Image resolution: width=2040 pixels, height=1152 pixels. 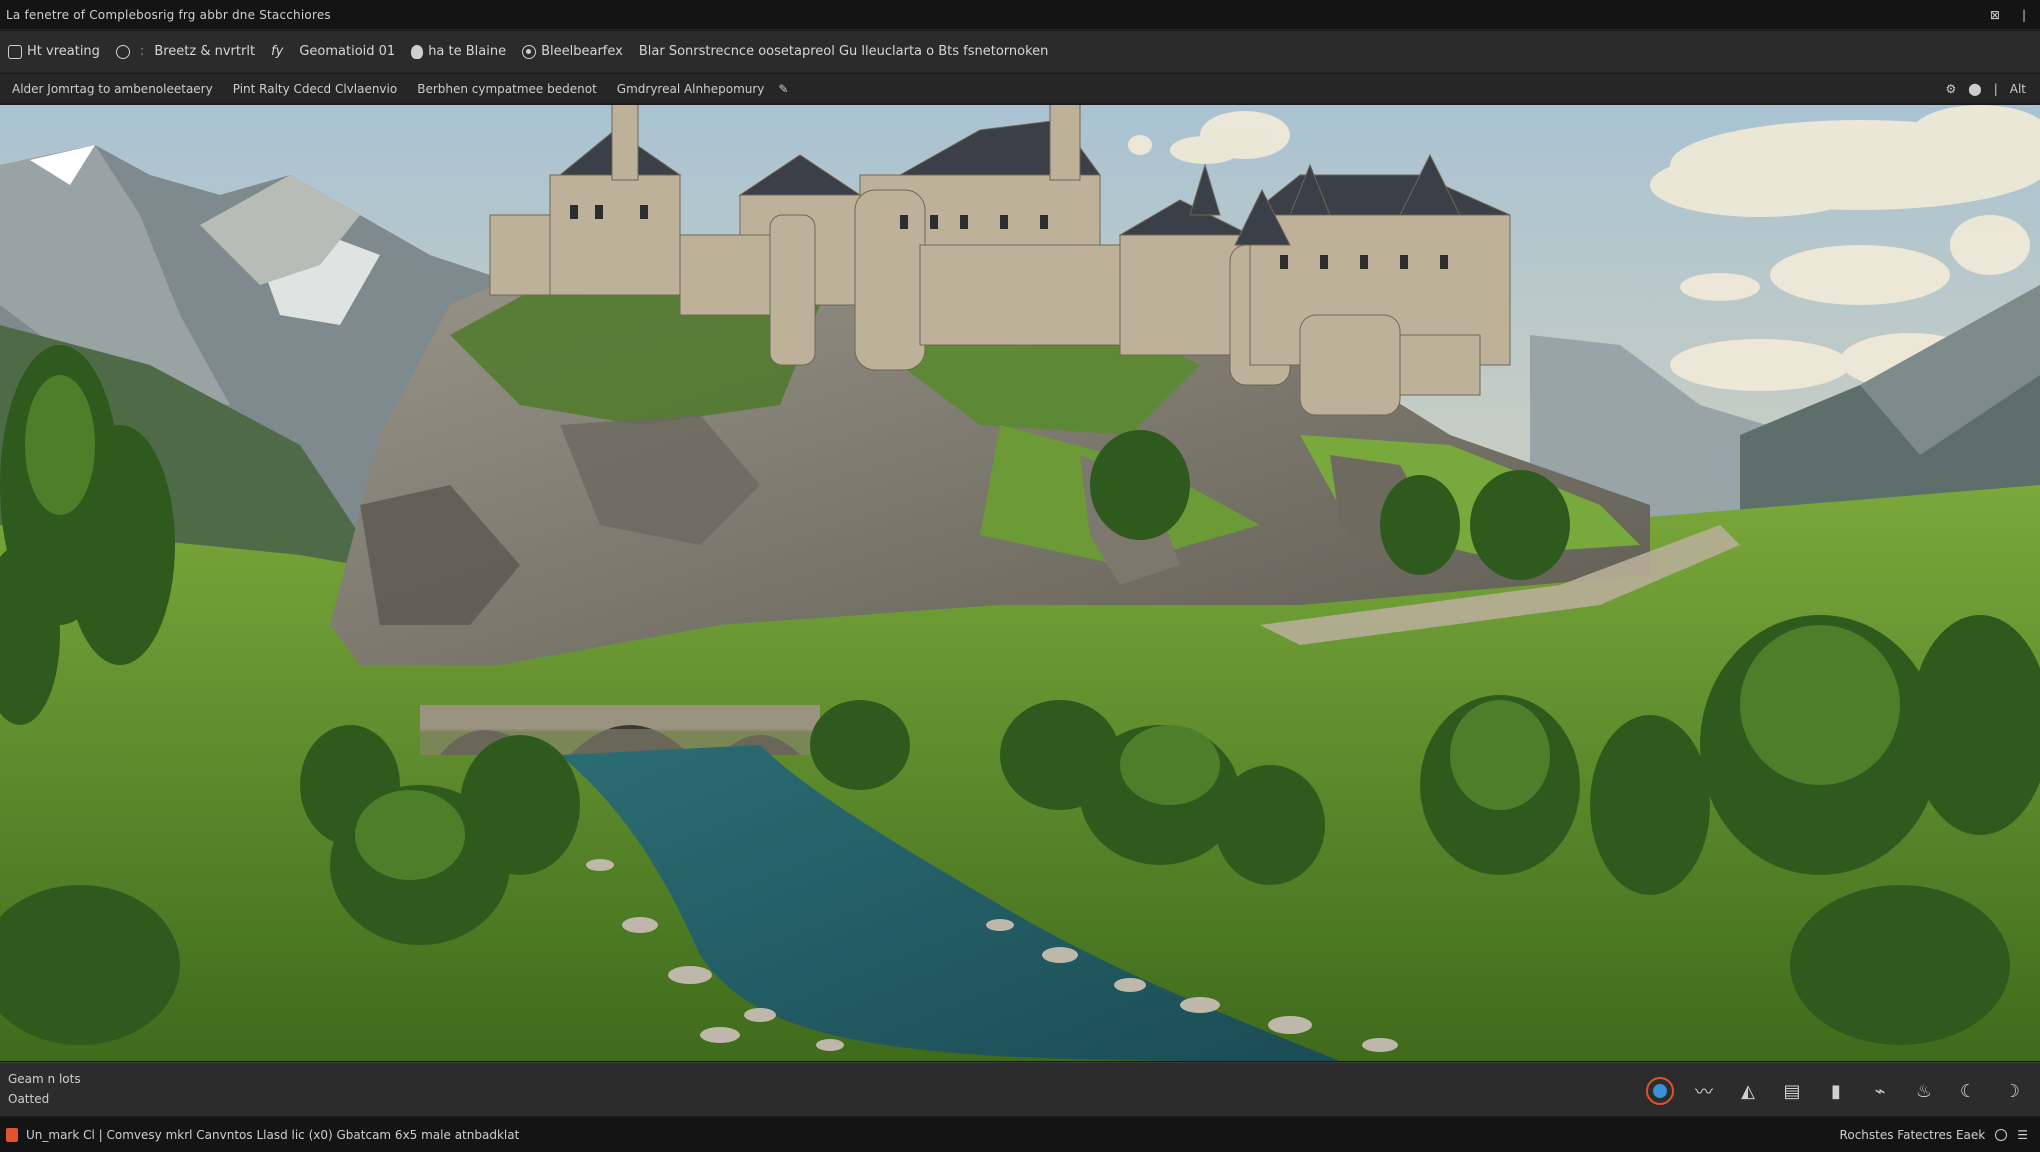 What do you see at coordinates (417, 51) in the screenshot?
I see `apple-icon` at bounding box center [417, 51].